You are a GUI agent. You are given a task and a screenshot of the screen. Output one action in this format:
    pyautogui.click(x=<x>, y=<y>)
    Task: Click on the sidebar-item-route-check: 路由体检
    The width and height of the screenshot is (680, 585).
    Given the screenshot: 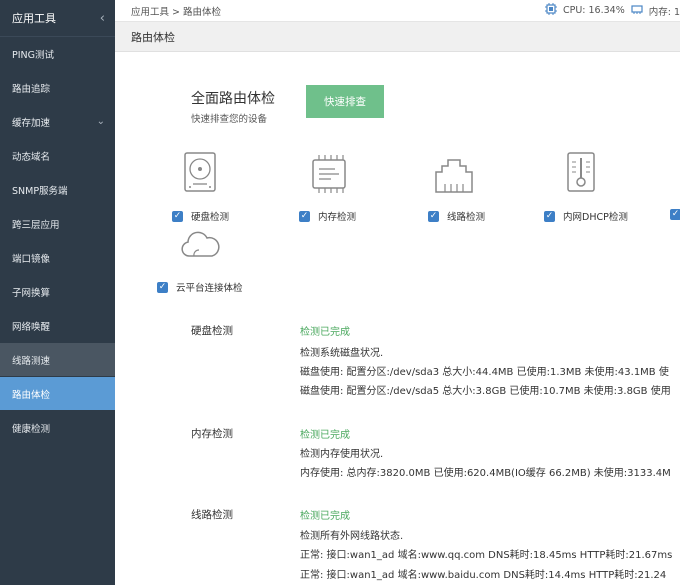 What is the action you would take?
    pyautogui.click(x=57, y=393)
    